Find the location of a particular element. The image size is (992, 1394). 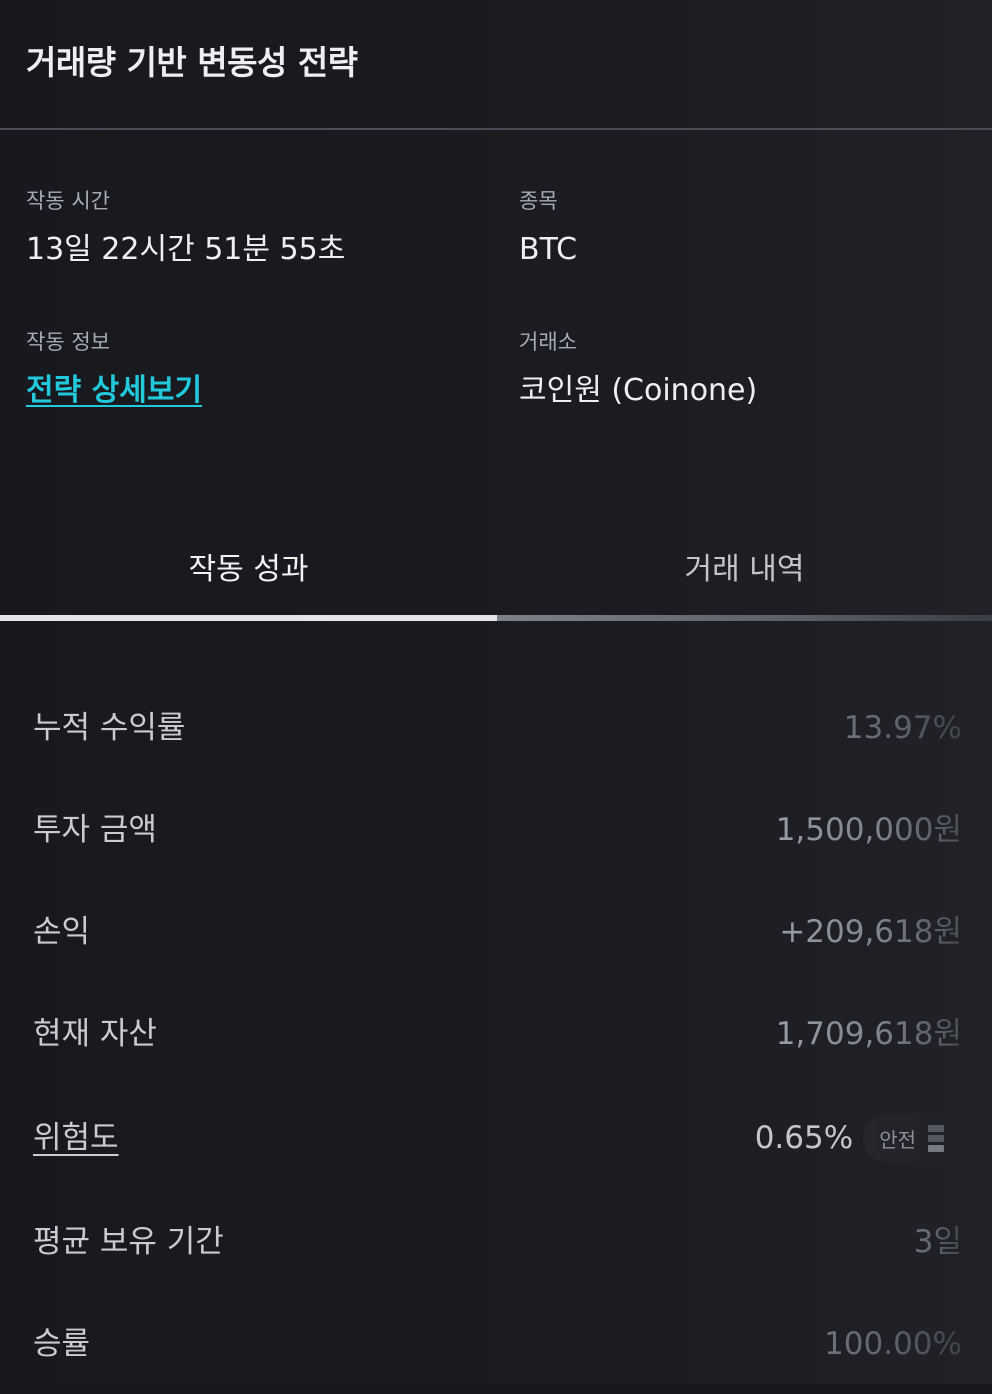

run-time-cell: 작동 시간 13일 22시간 51분 55초 is located at coordinates (185, 228).